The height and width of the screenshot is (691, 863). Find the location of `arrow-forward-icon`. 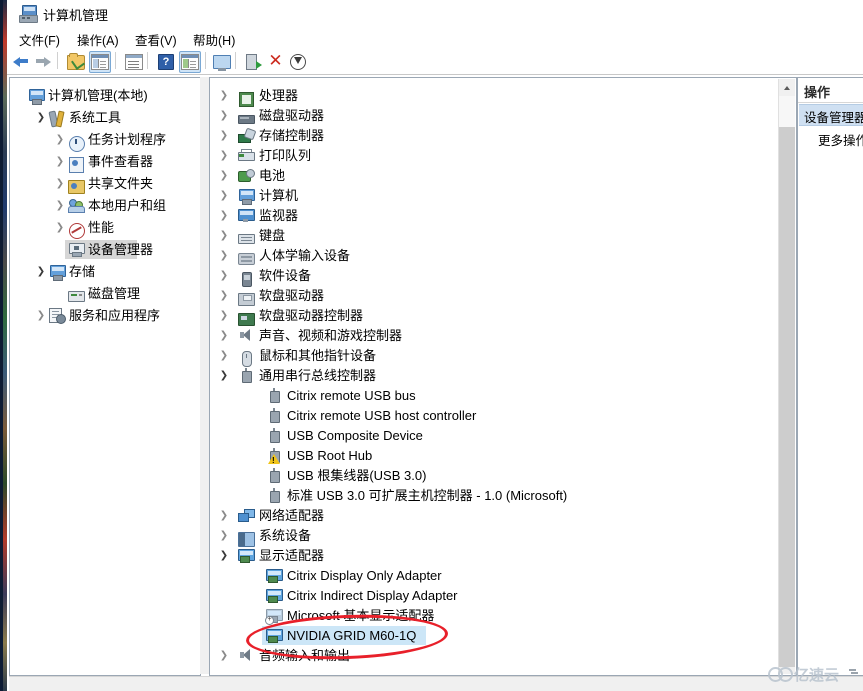

arrow-forward-icon is located at coordinates (47, 62).